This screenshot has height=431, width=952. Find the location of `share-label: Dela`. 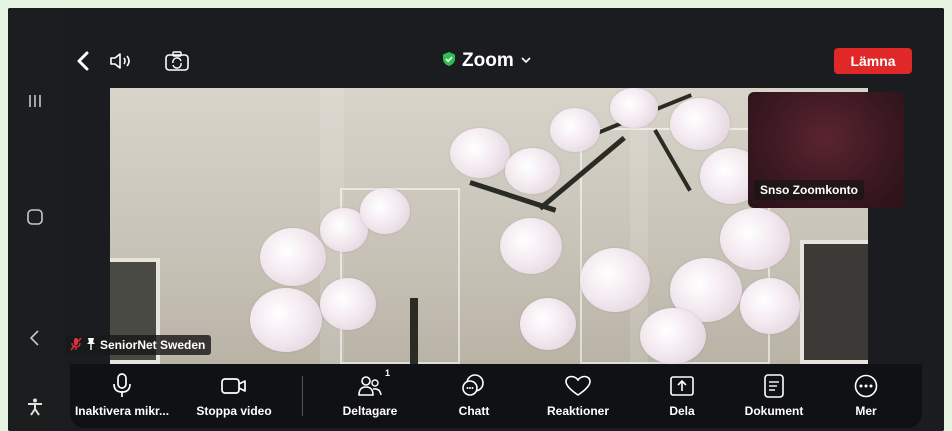

share-label: Dela is located at coordinates (682, 411).